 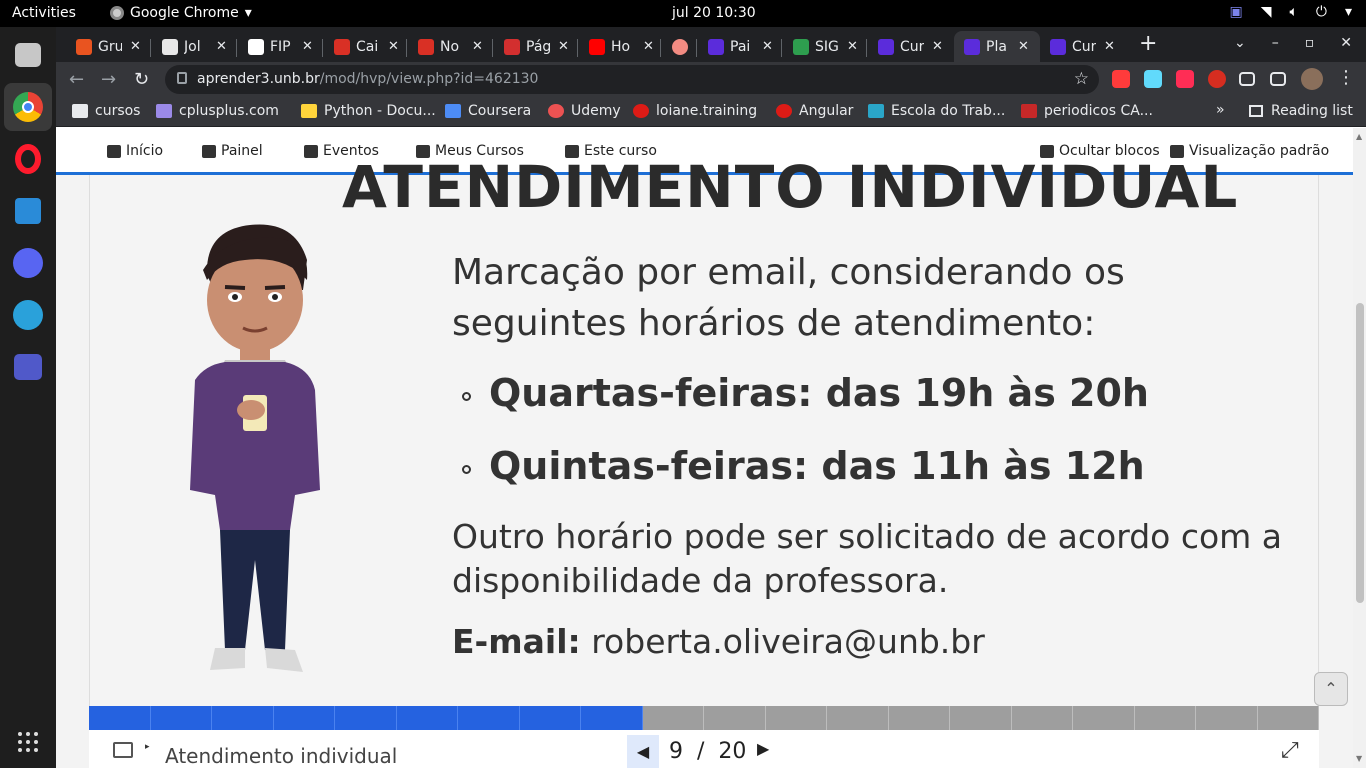 I want to click on clock: jul 20 10:30, so click(x=714, y=13).